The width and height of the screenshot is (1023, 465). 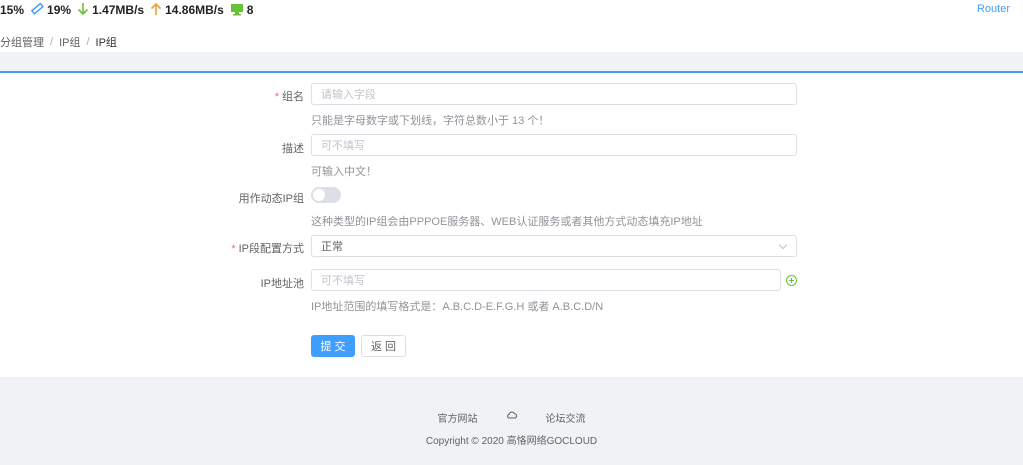 What do you see at coordinates (554, 246) in the screenshot?
I see `mode-select: 正常` at bounding box center [554, 246].